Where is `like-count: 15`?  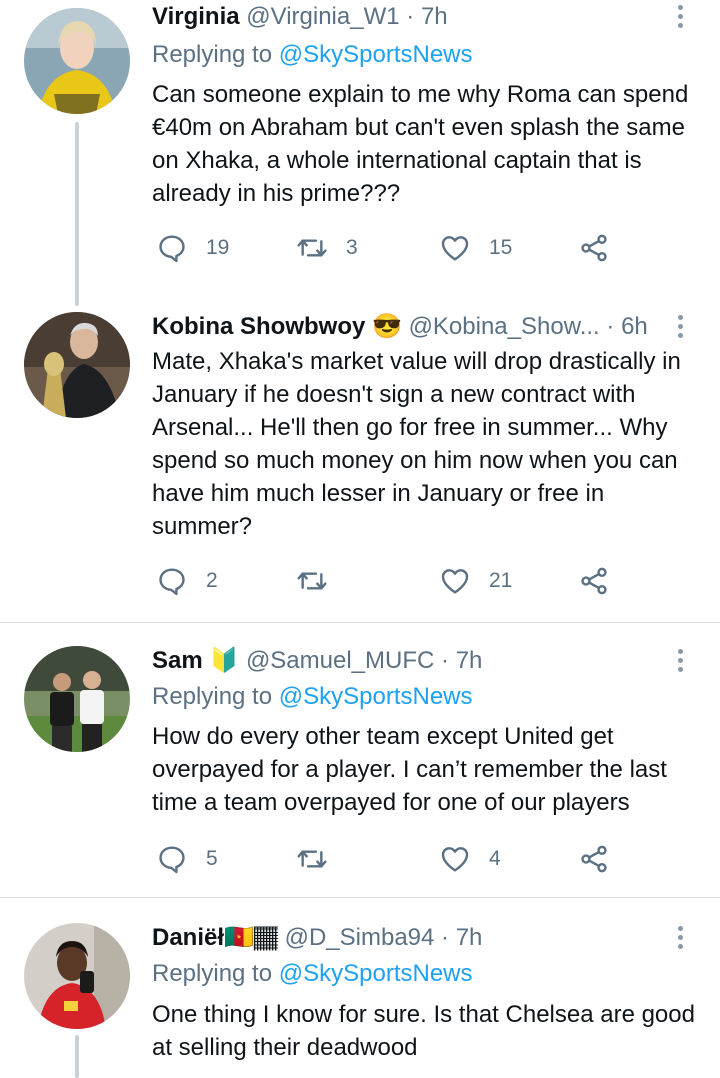
like-count: 15 is located at coordinates (501, 247).